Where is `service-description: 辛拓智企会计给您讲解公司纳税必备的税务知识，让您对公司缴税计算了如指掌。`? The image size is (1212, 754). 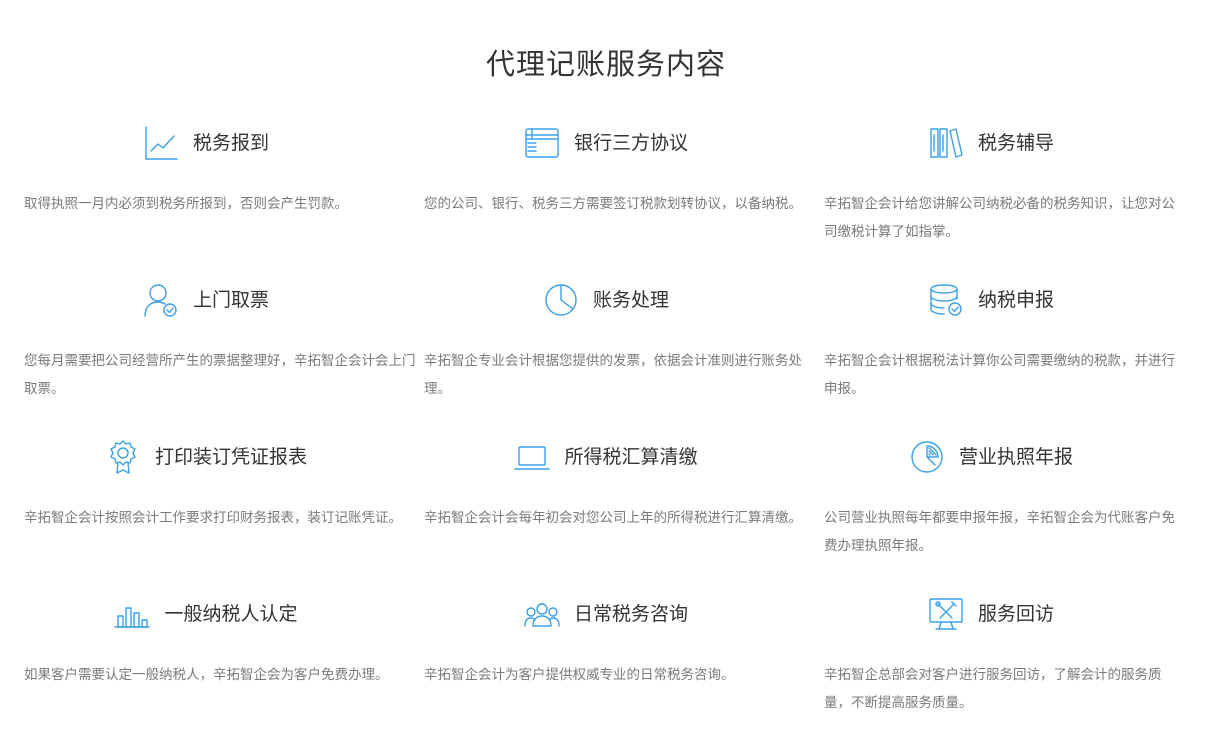 service-description: 辛拓智企会计给您讲解公司纳税必备的税务知识，让您对公司缴税计算了如指掌。 is located at coordinates (999, 218).